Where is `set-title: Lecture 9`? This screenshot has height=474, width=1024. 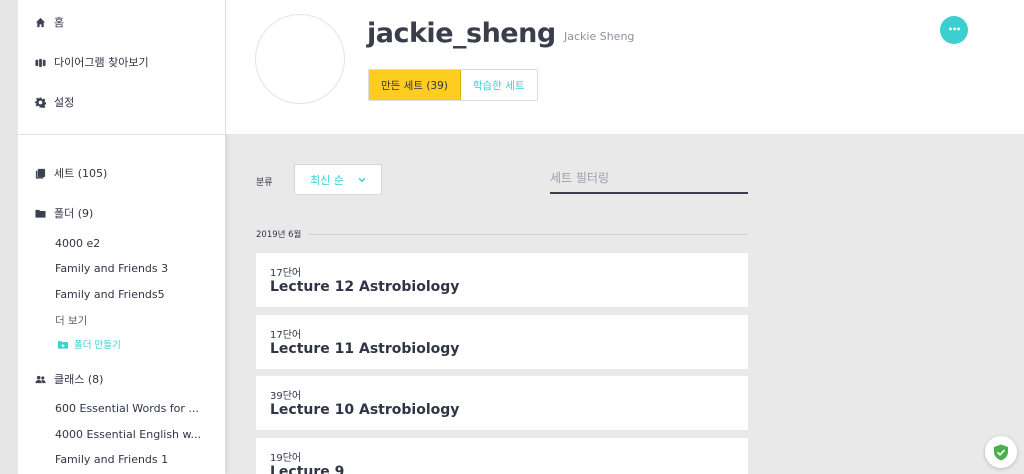
set-title: Lecture 9 is located at coordinates (307, 469).